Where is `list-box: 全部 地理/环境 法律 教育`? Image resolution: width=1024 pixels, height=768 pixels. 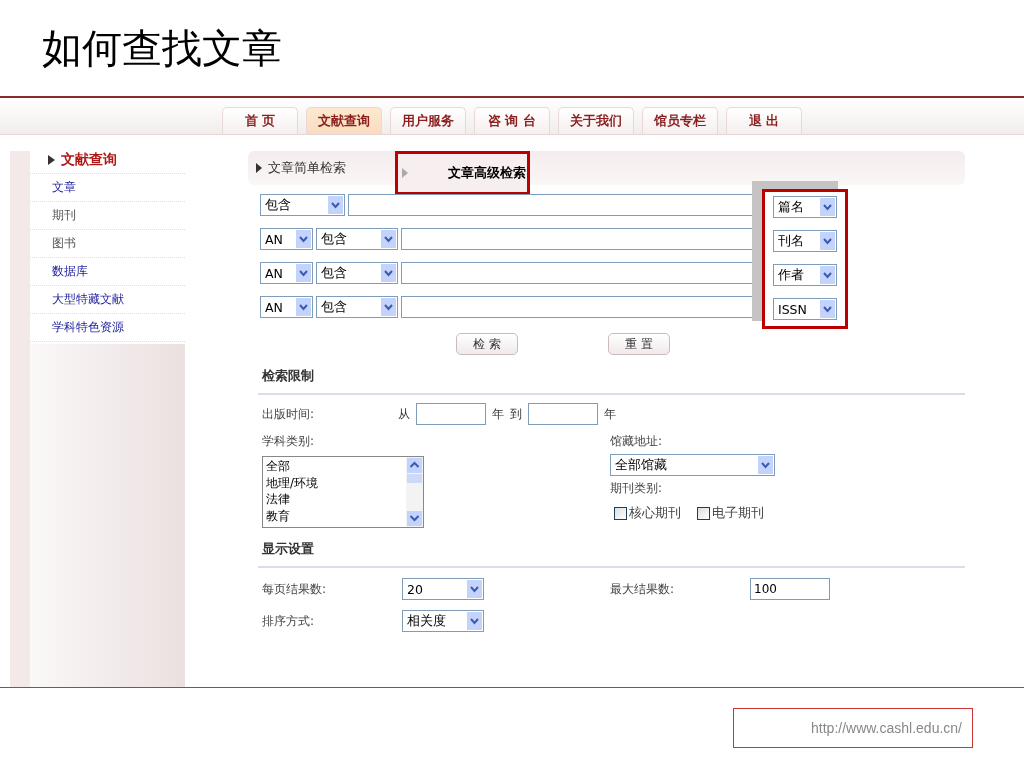 list-box: 全部 地理/环境 法律 教育 is located at coordinates (343, 492).